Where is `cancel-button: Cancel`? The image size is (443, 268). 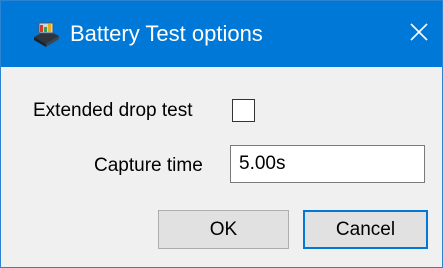
cancel-button: Cancel is located at coordinates (365, 229).